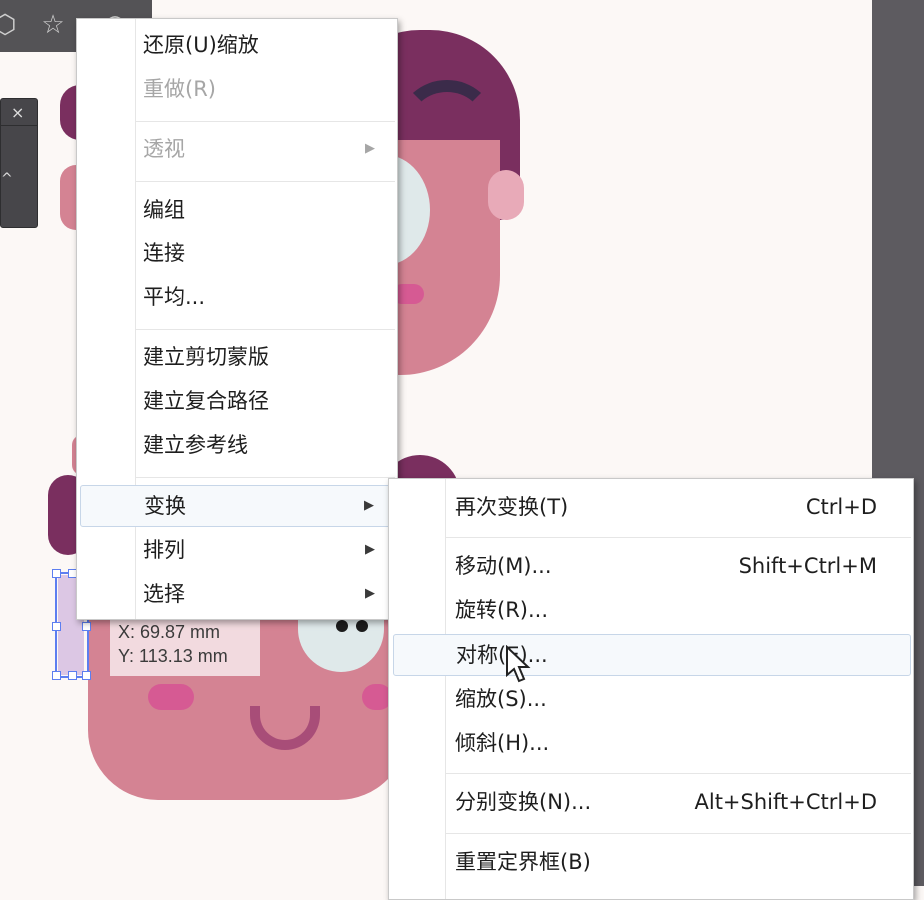  Describe the element at coordinates (165, 506) in the screenshot. I see `menu-item-label: 变换` at that location.